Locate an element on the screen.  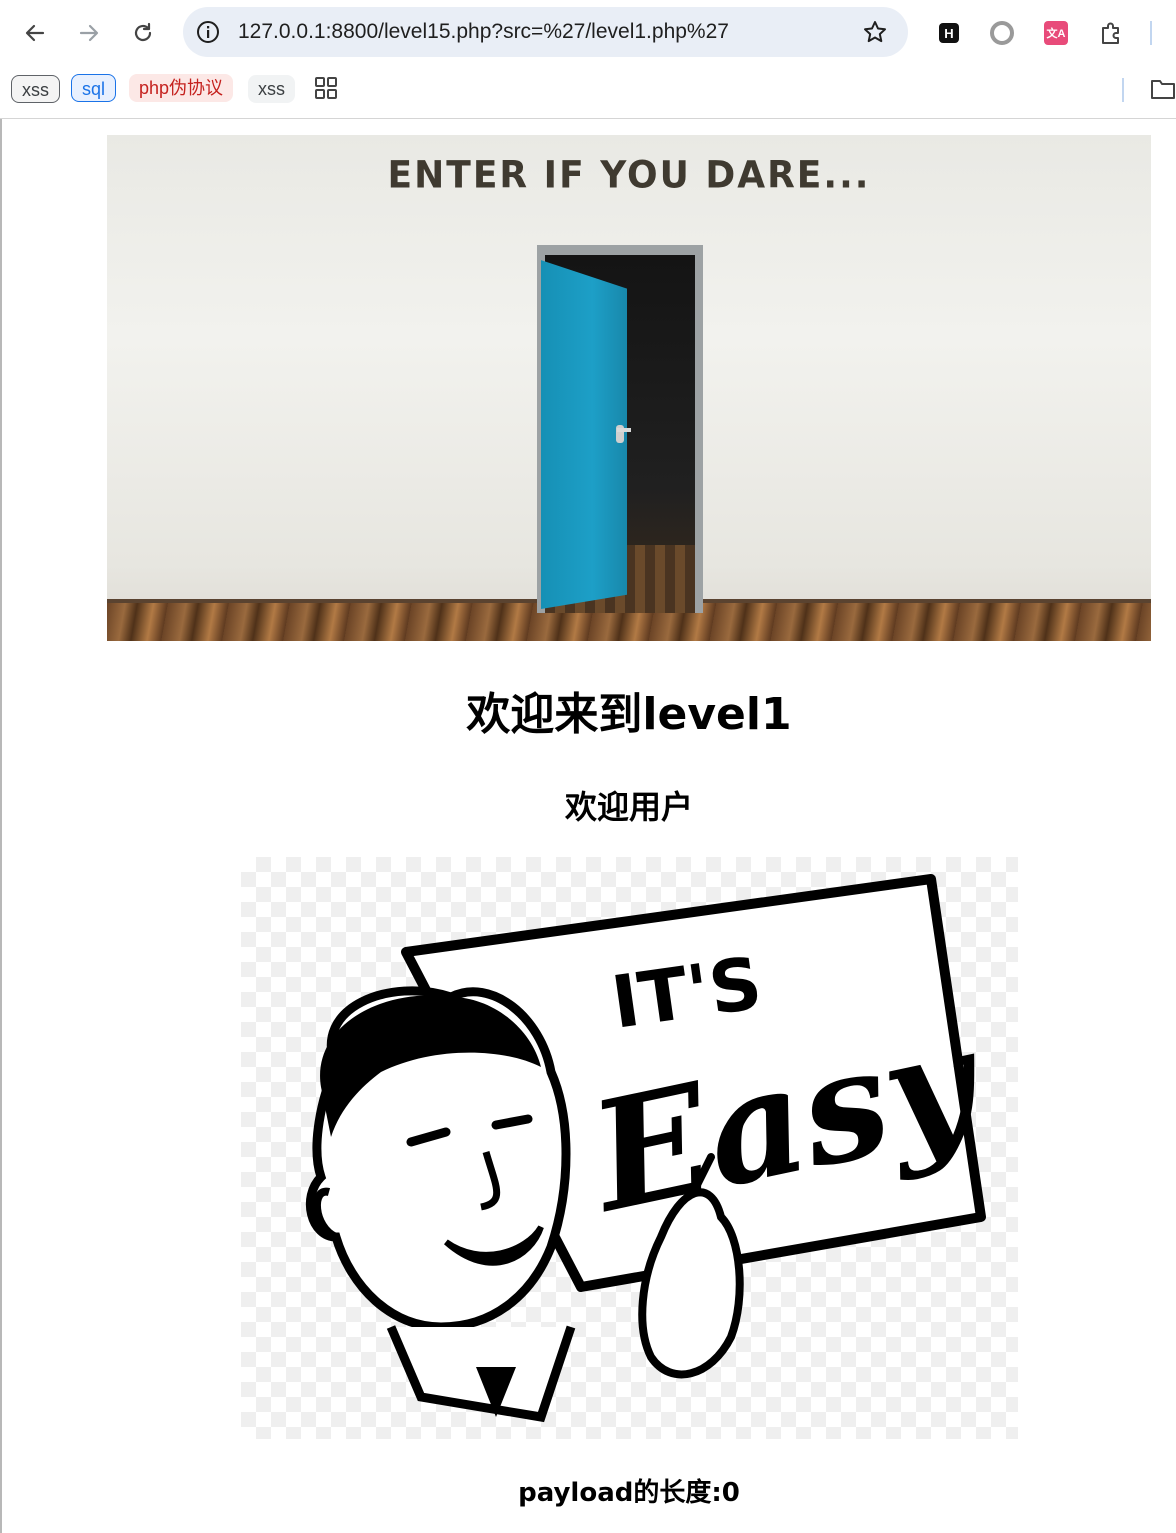
circle-extension-icon is located at coordinates (1002, 33).